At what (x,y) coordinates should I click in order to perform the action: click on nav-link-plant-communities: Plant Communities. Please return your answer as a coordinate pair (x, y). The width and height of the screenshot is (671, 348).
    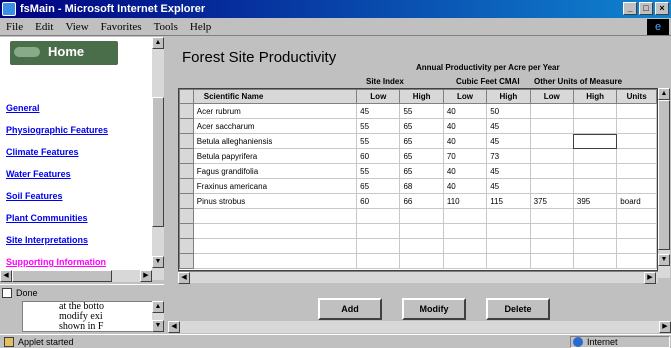
    Looking at the image, I should click on (47, 218).